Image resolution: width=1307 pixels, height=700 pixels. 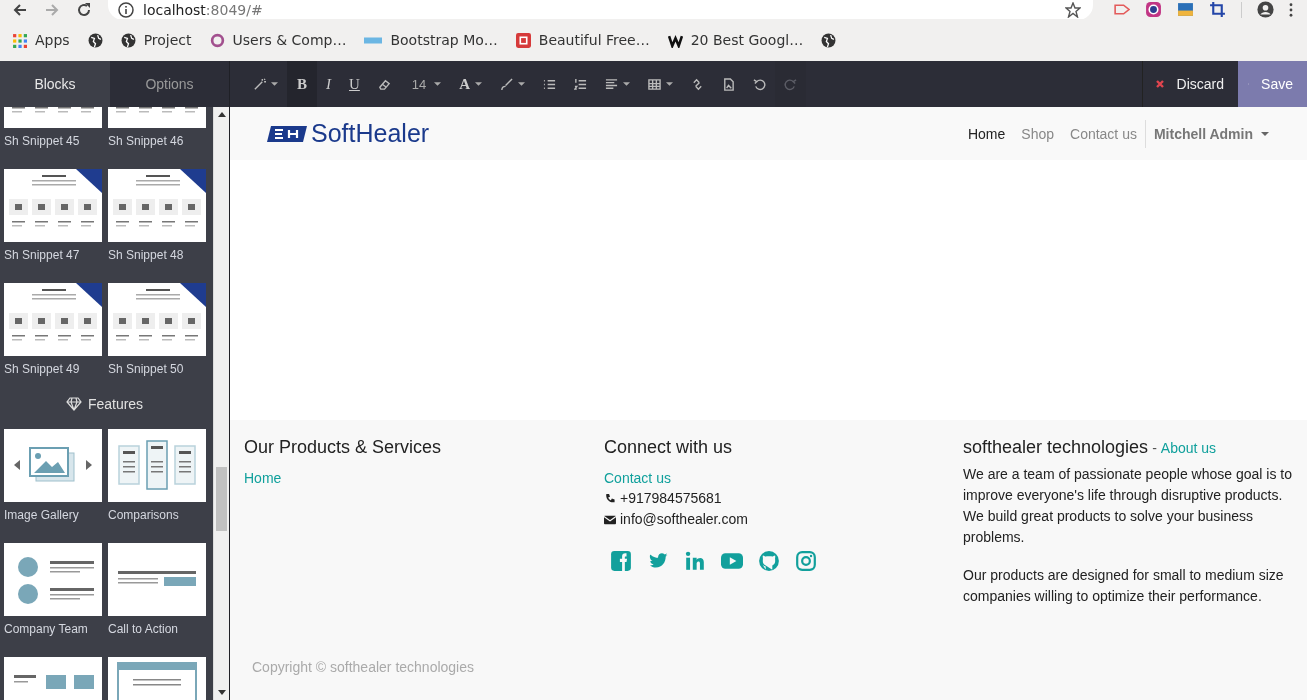 What do you see at coordinates (115, 404) in the screenshot?
I see `section-title: Features` at bounding box center [115, 404].